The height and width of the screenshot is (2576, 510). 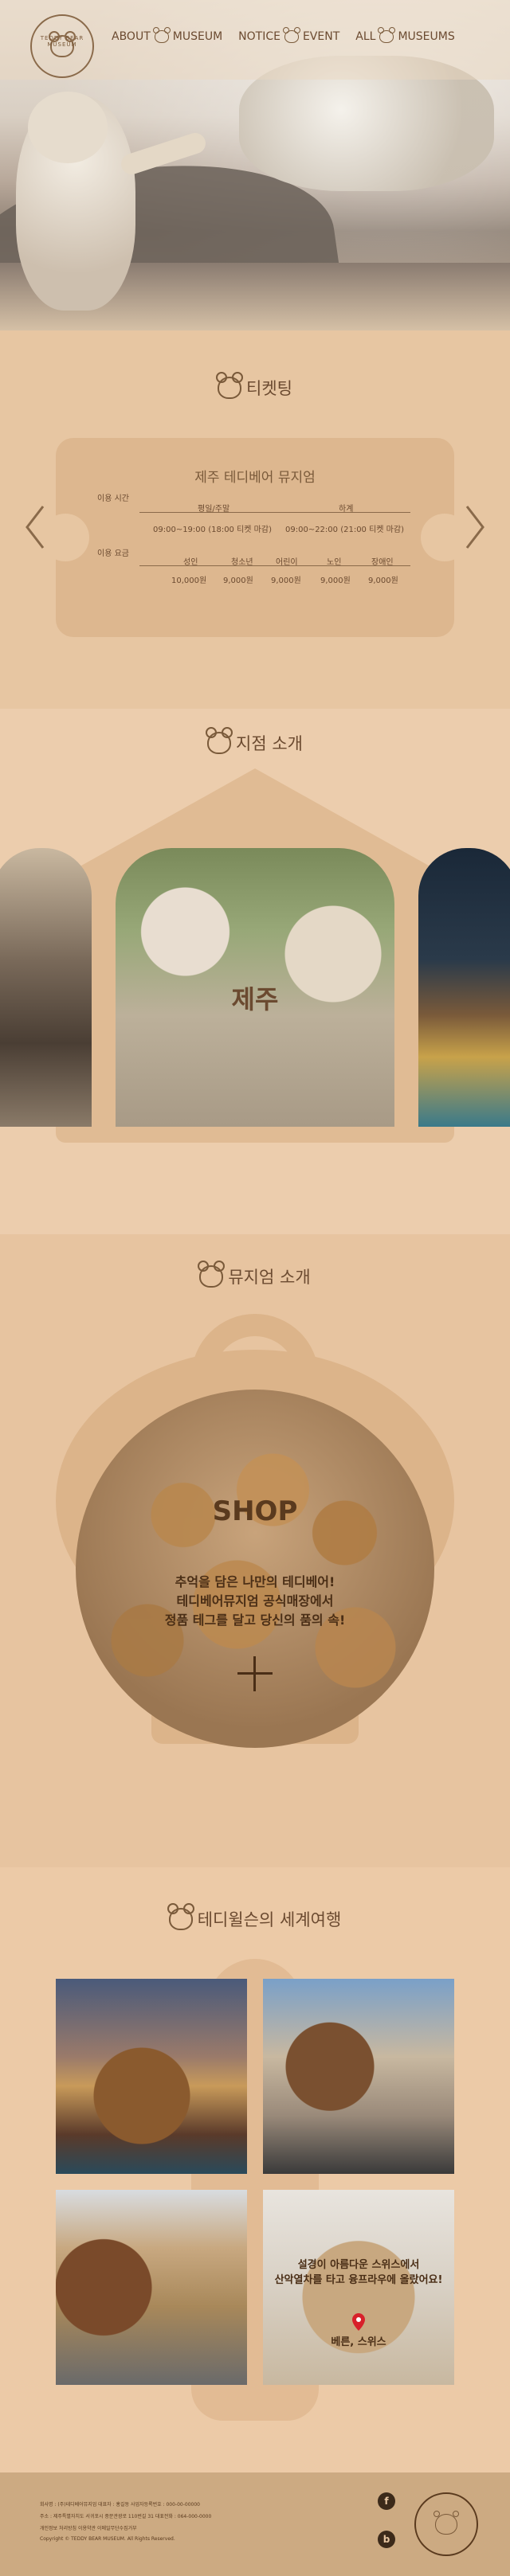 I want to click on branch-section-title: 지점 소개, so click(x=255, y=741).